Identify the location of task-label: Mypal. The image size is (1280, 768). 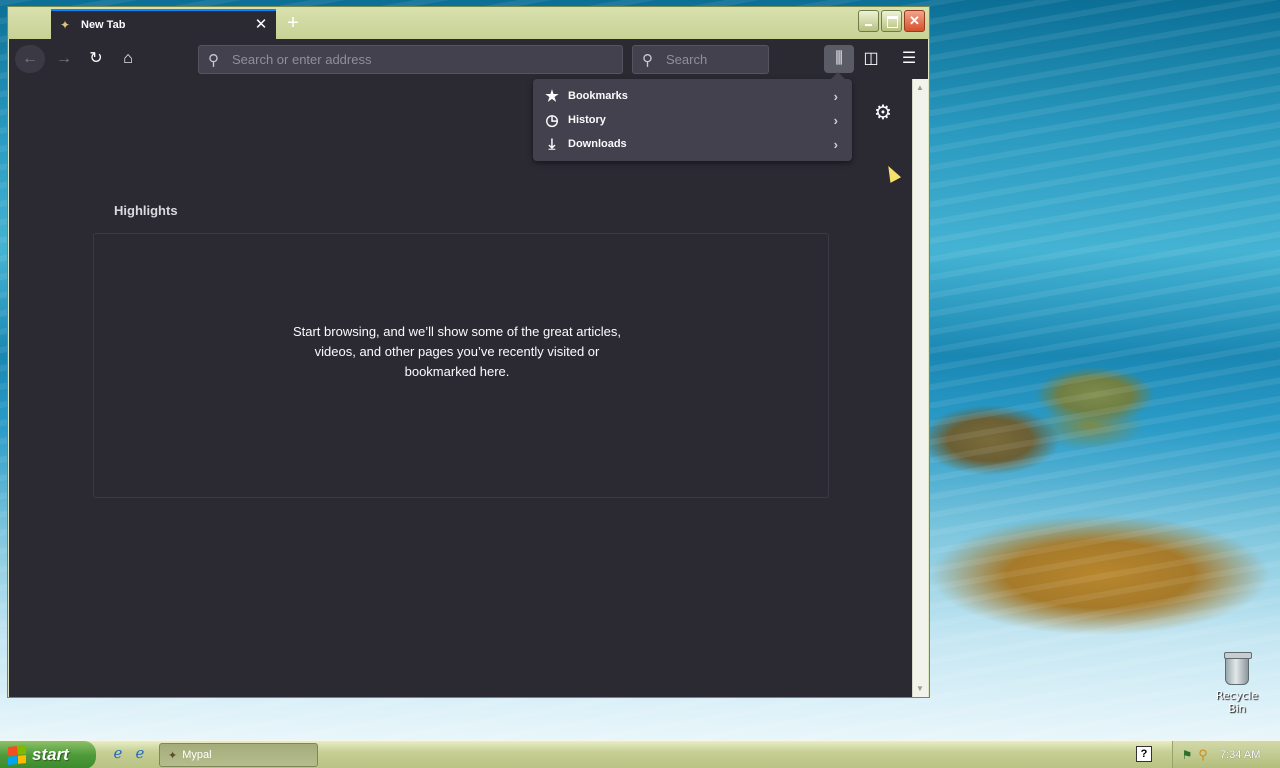
(197, 755).